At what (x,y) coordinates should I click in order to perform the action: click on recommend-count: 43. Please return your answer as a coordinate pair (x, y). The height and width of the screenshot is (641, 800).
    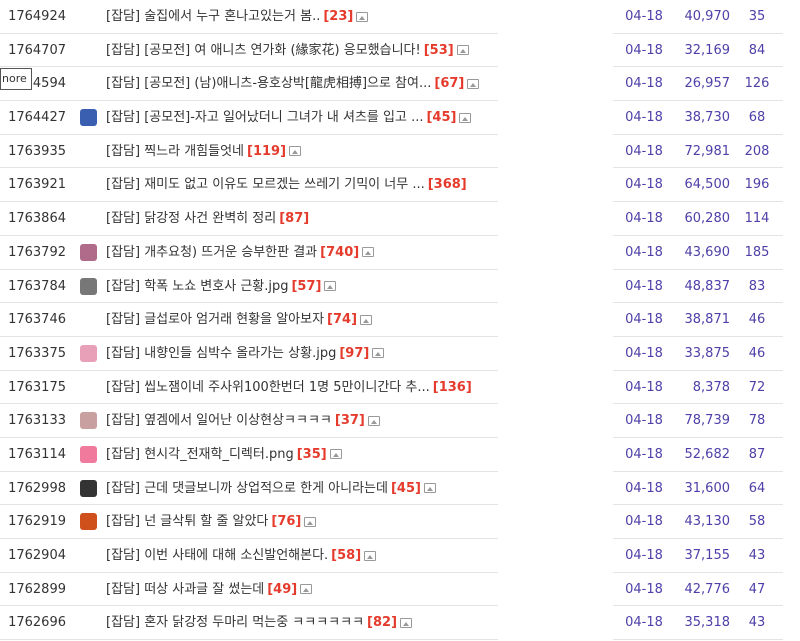
    Looking at the image, I should click on (757, 623).